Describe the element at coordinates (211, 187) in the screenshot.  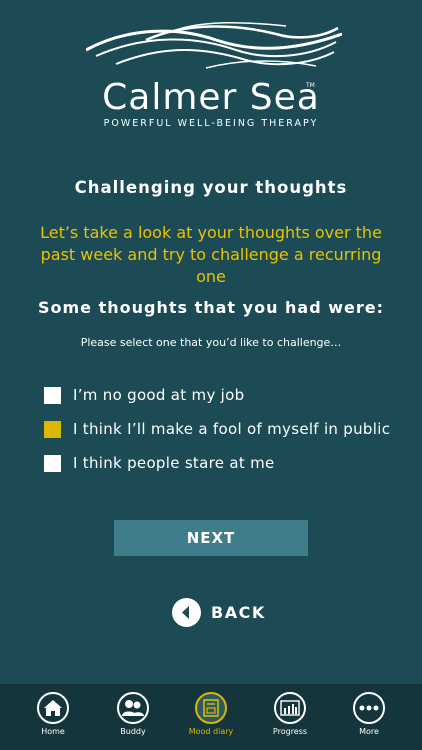
I see `page-title: Challenging your thoughts` at that location.